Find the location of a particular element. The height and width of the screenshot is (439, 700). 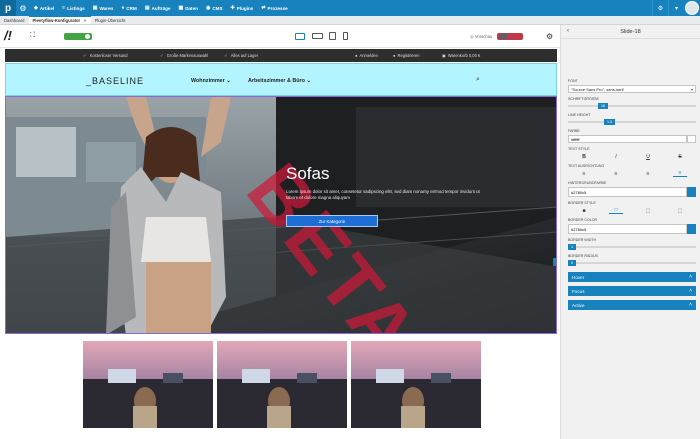

store-brand: _BASELINE is located at coordinates (115, 81).